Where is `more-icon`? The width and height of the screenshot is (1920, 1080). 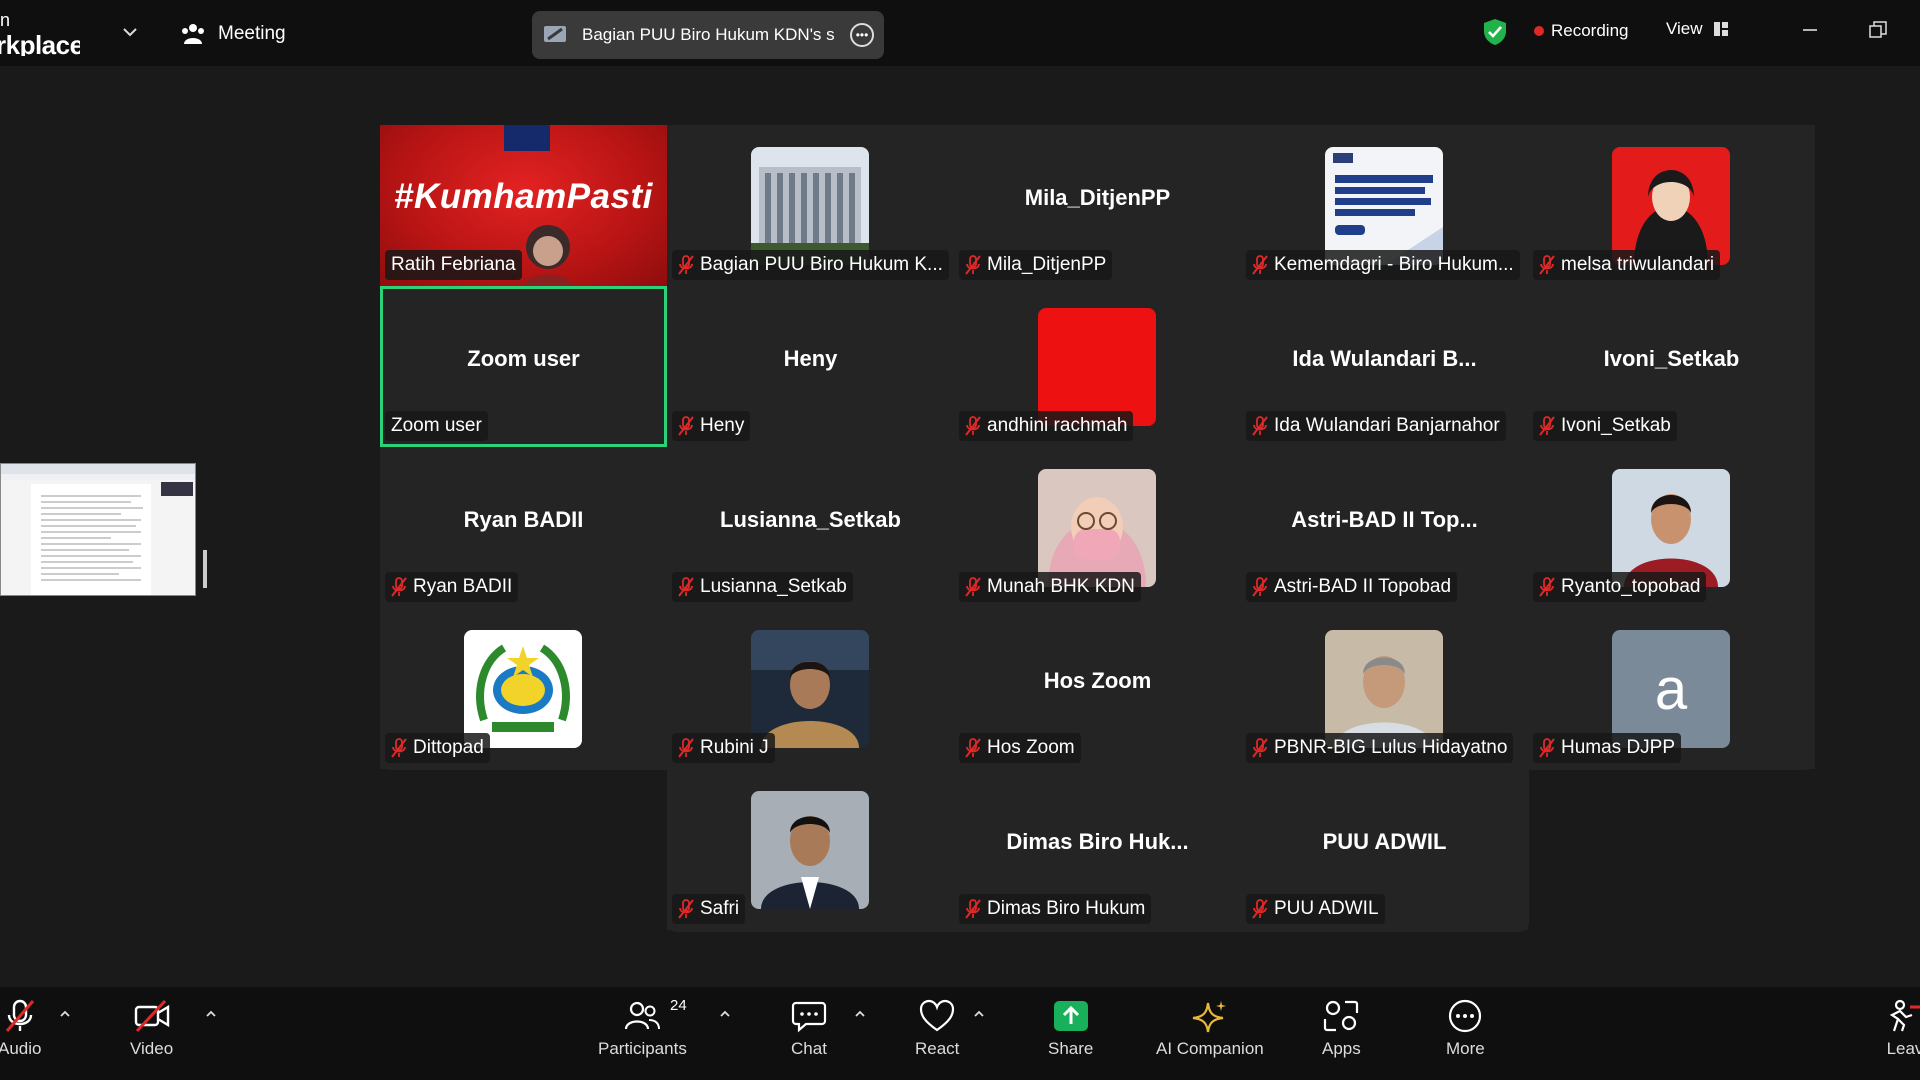
more-icon is located at coordinates (1465, 1016).